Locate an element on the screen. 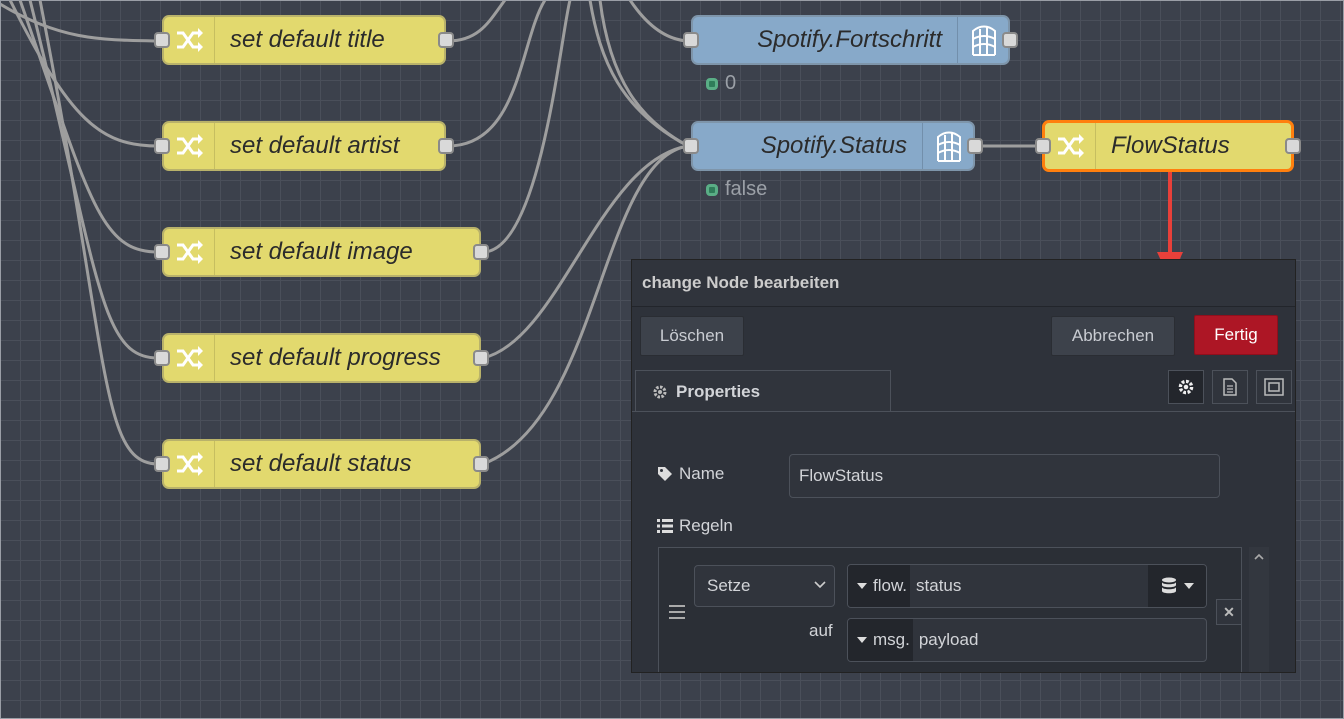 The image size is (1344, 719). source-type-selector: msg. is located at coordinates (880, 640).